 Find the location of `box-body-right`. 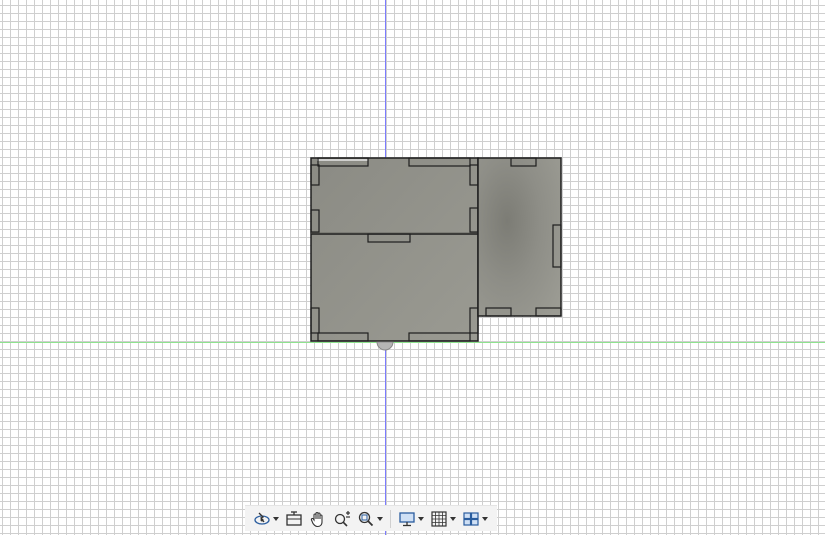

box-body-right is located at coordinates (519, 237).